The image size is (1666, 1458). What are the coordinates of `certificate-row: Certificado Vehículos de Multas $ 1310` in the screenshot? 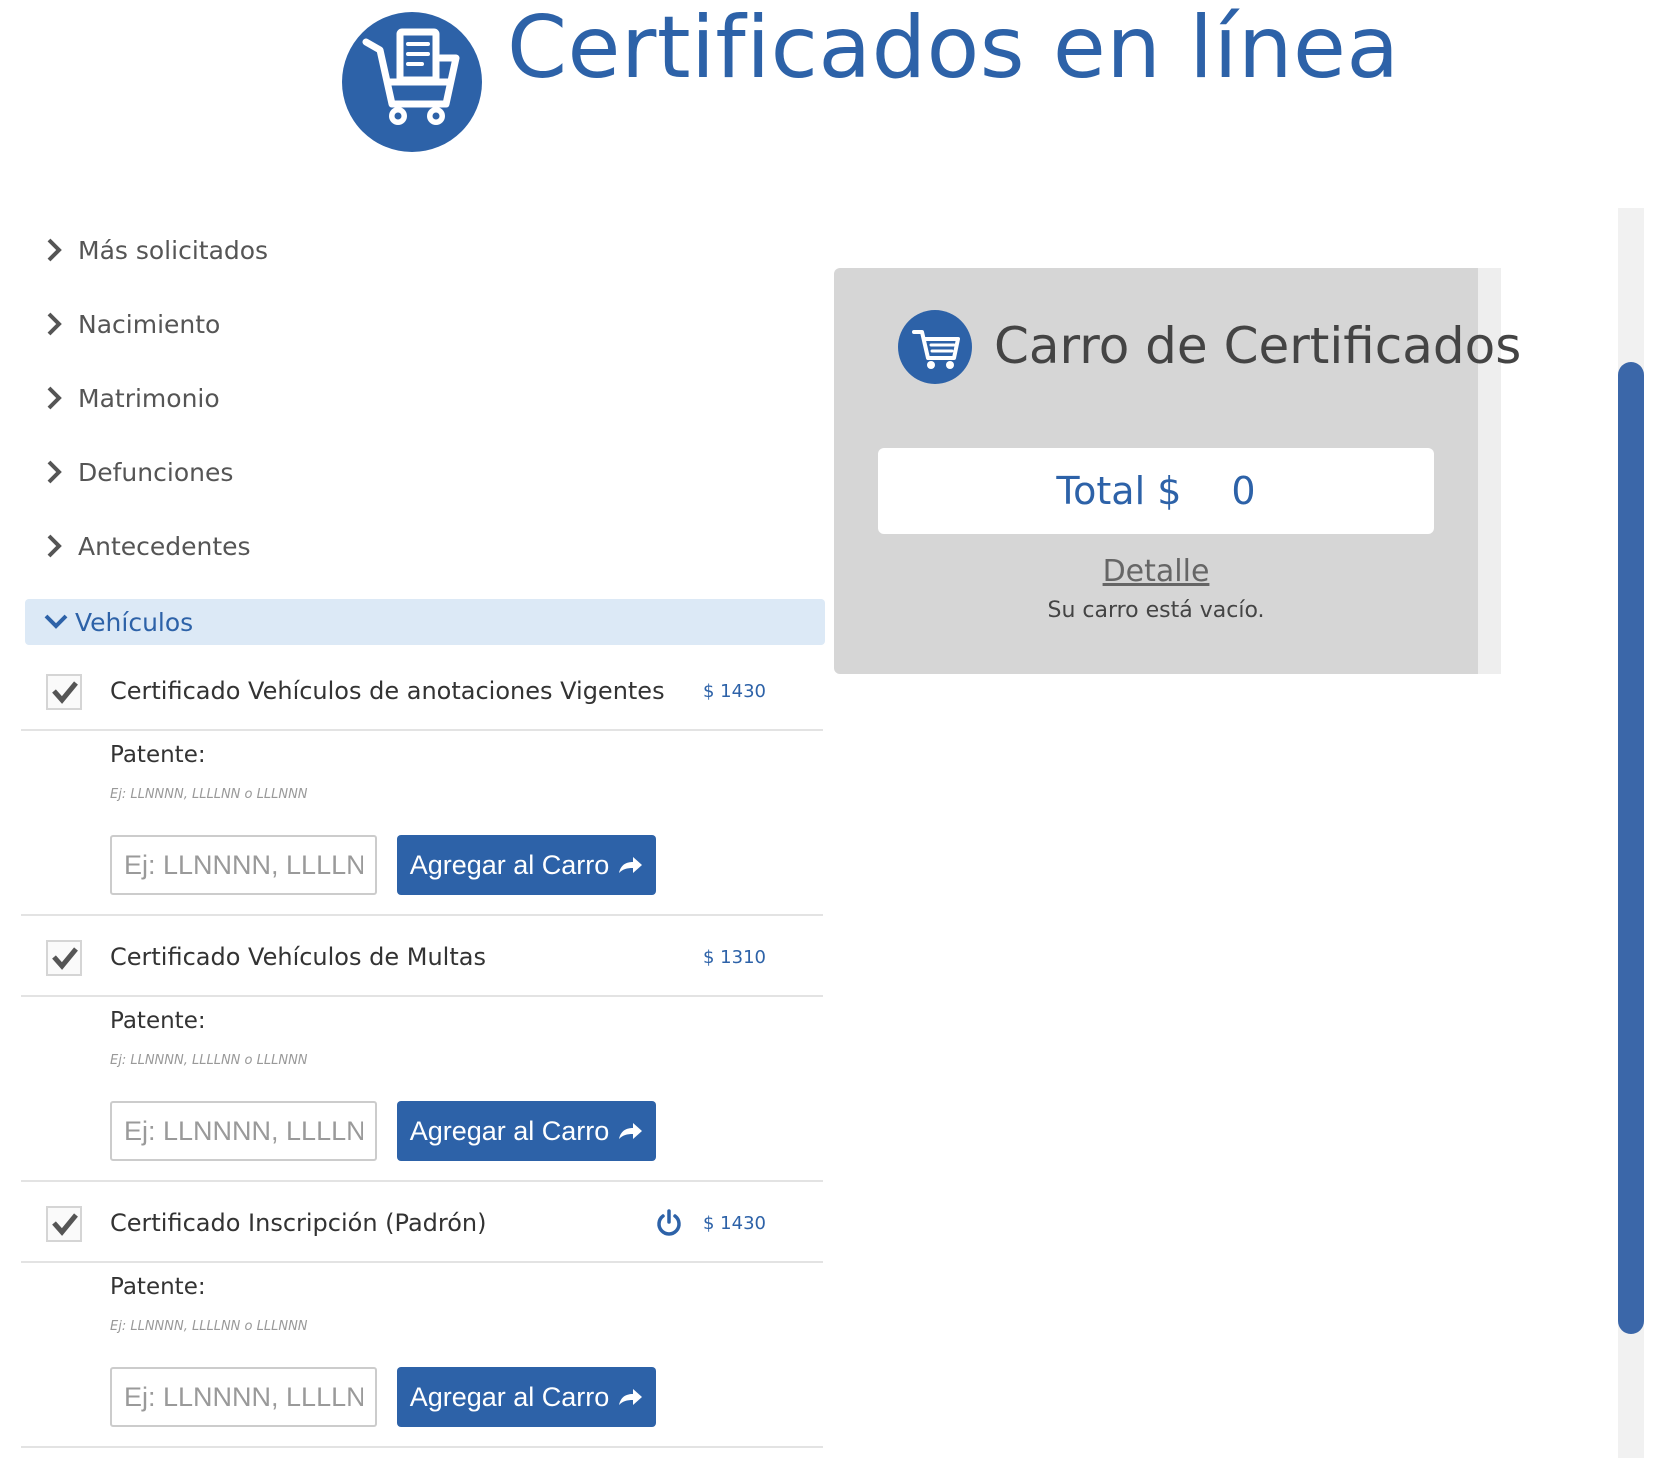 It's located at (422, 956).